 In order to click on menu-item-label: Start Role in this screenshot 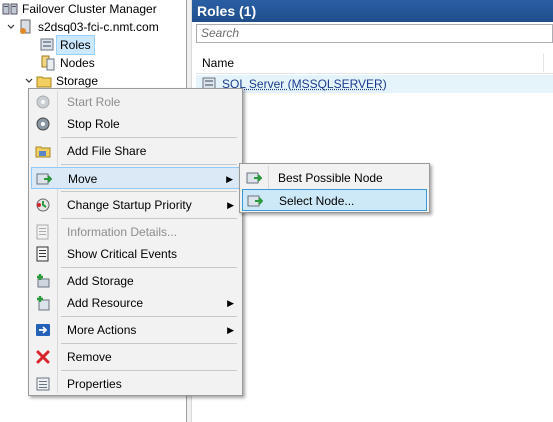, I will do `click(94, 102)`.